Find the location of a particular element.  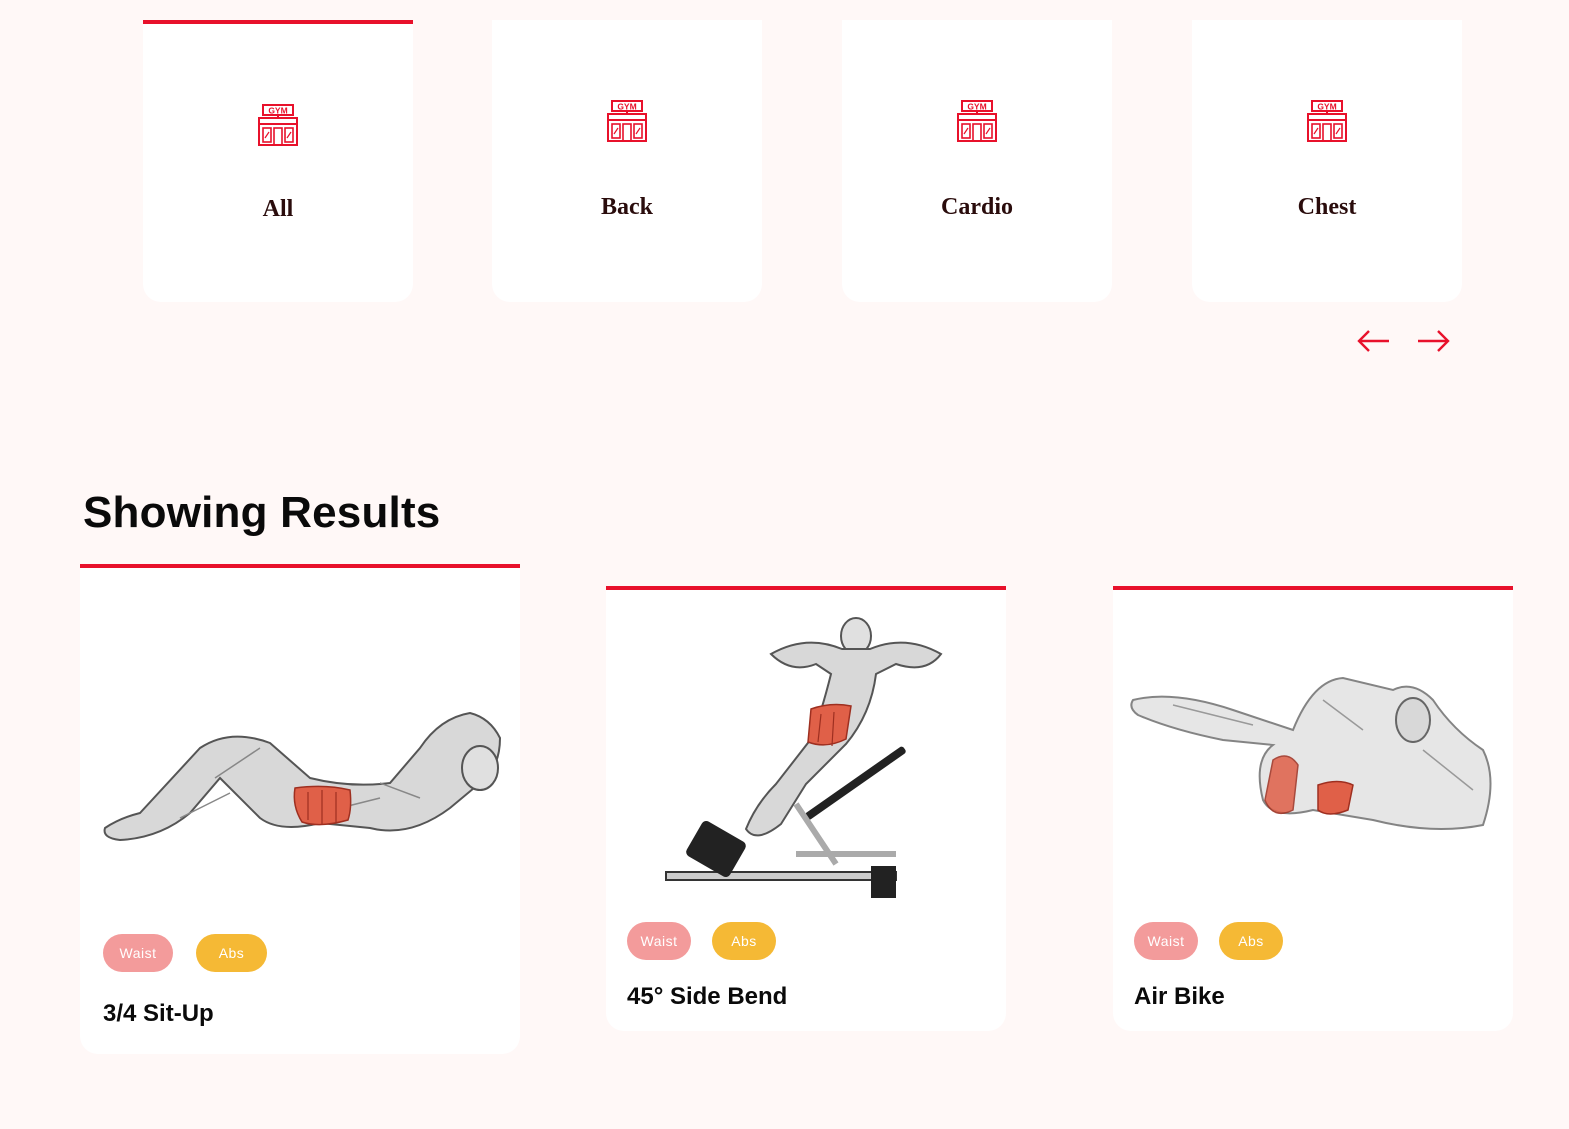

exercise-card-side-bend: Waist Abs 45° Side Bend is located at coordinates (806, 808).